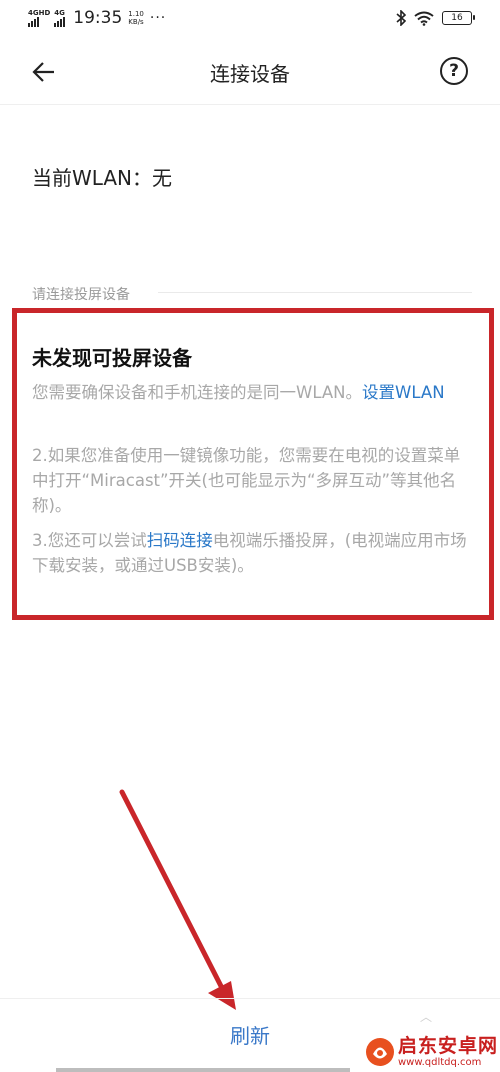 The height and width of the screenshot is (1072, 500). Describe the element at coordinates (426, 1017) in the screenshot. I see `chevron-up-icon: ︿` at that location.